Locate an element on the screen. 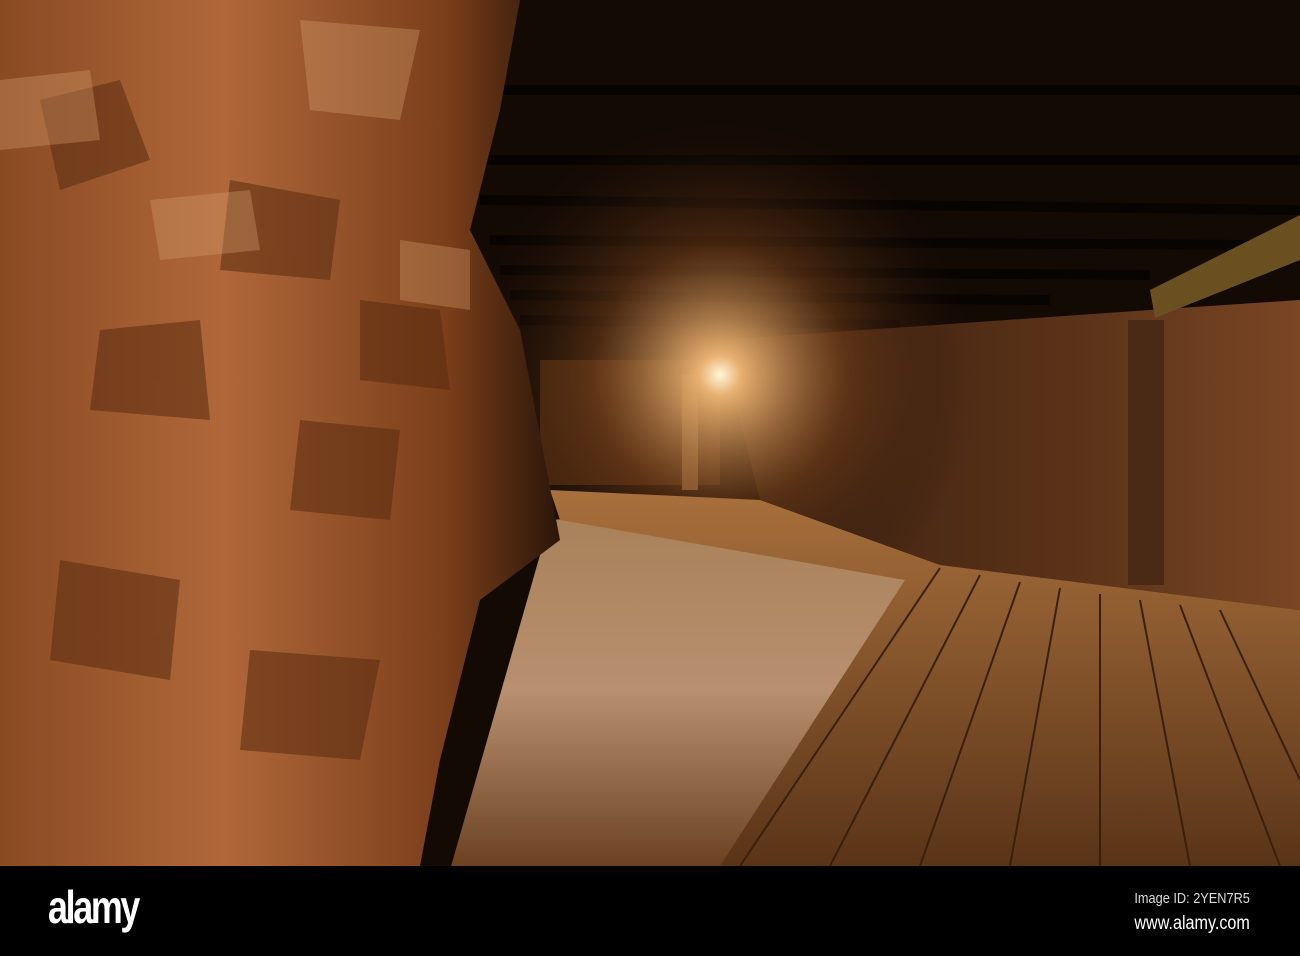 The height and width of the screenshot is (956, 1300). watermark-footer: alamy Image ID: 2YEN7R5 www.alamy.com is located at coordinates (650, 911).